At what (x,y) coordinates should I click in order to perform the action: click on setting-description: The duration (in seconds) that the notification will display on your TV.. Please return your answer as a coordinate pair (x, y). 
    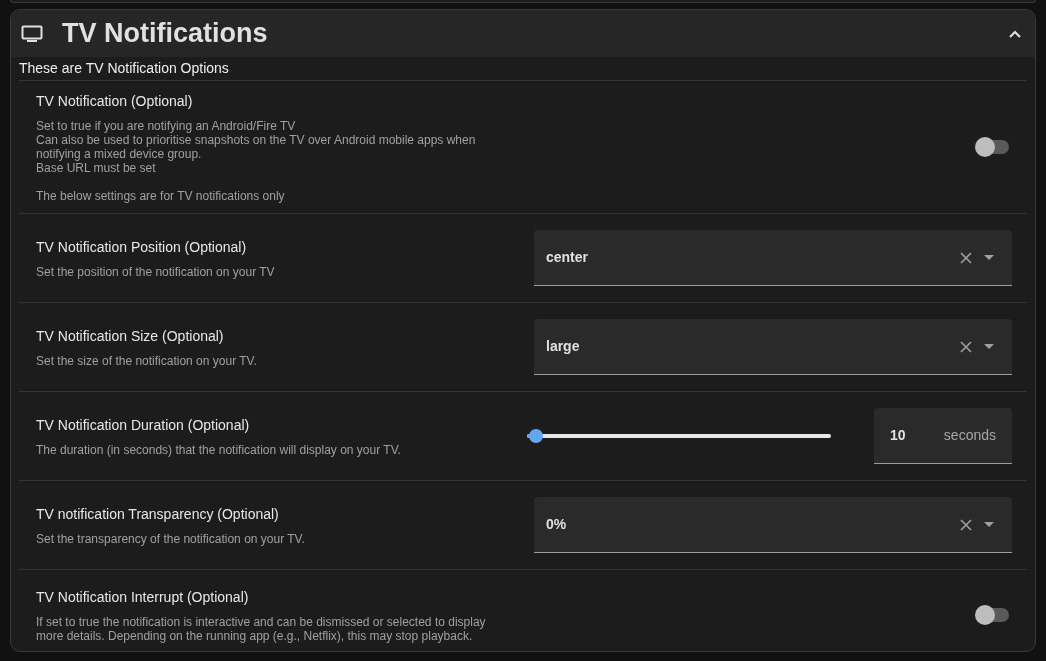
    Looking at the image, I should click on (219, 450).